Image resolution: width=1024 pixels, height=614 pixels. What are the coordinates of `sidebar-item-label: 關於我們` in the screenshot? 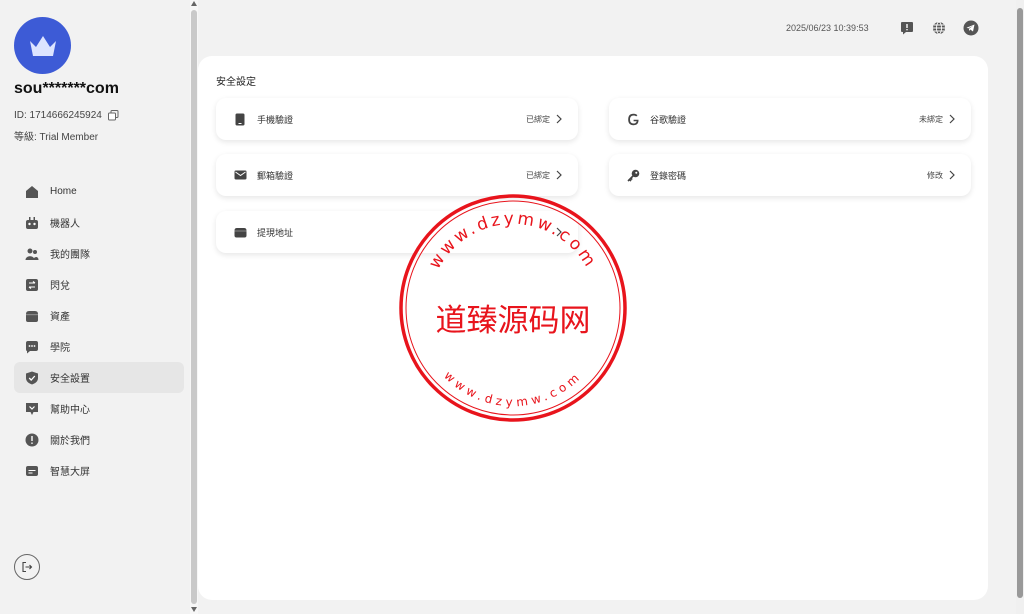 It's located at (70, 441).